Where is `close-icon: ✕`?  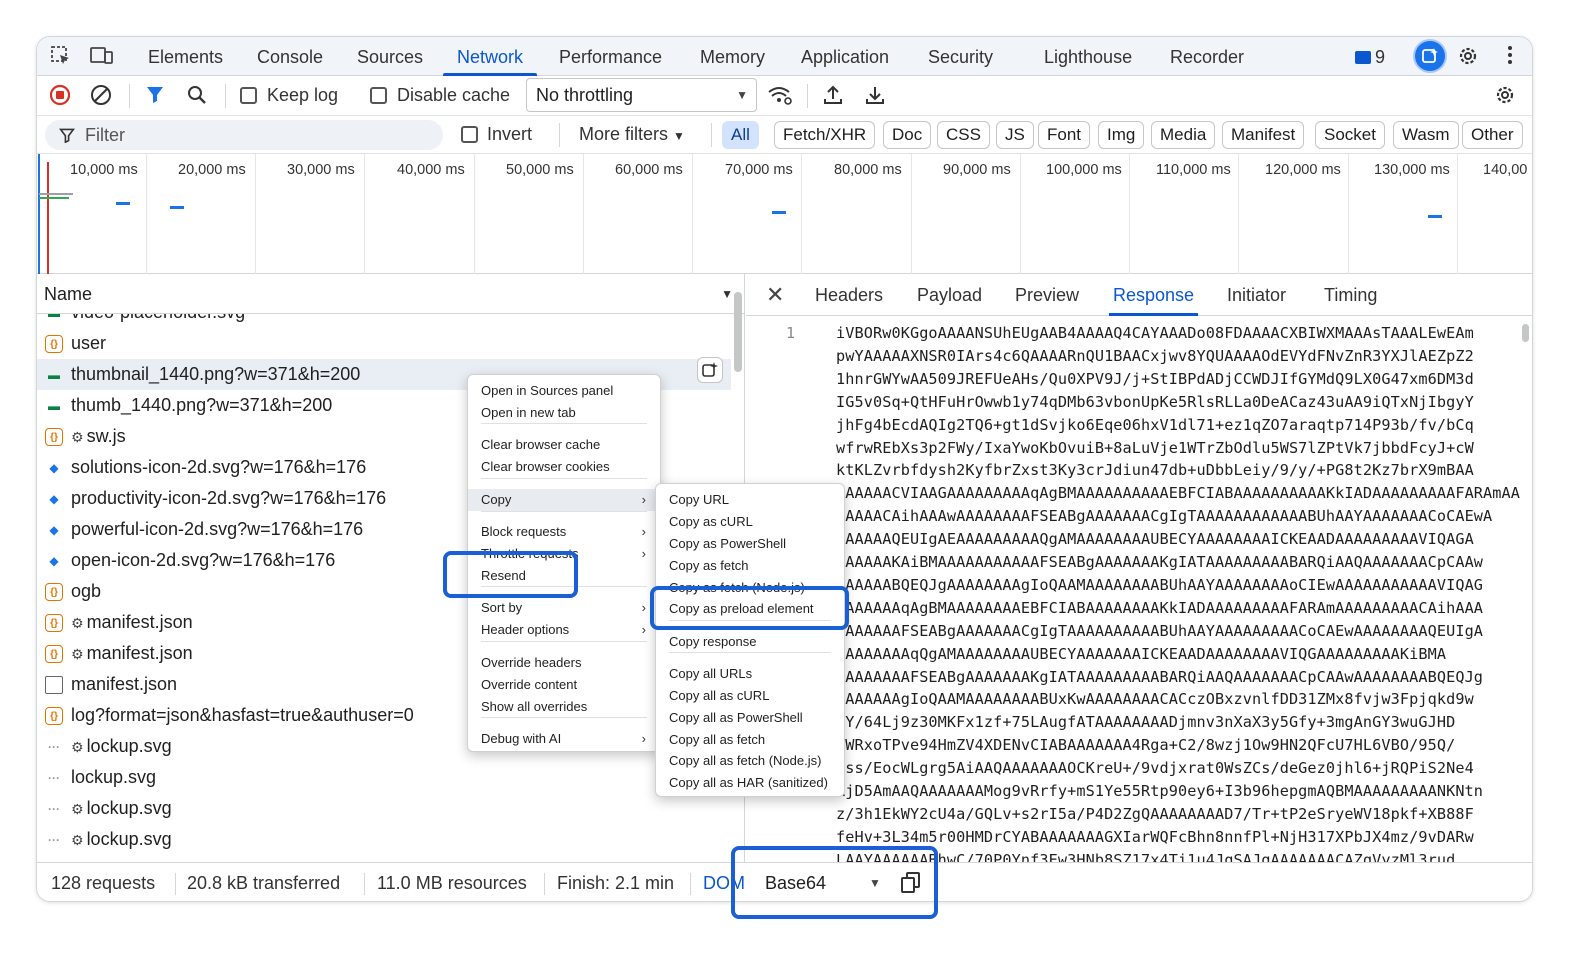 close-icon: ✕ is located at coordinates (775, 295).